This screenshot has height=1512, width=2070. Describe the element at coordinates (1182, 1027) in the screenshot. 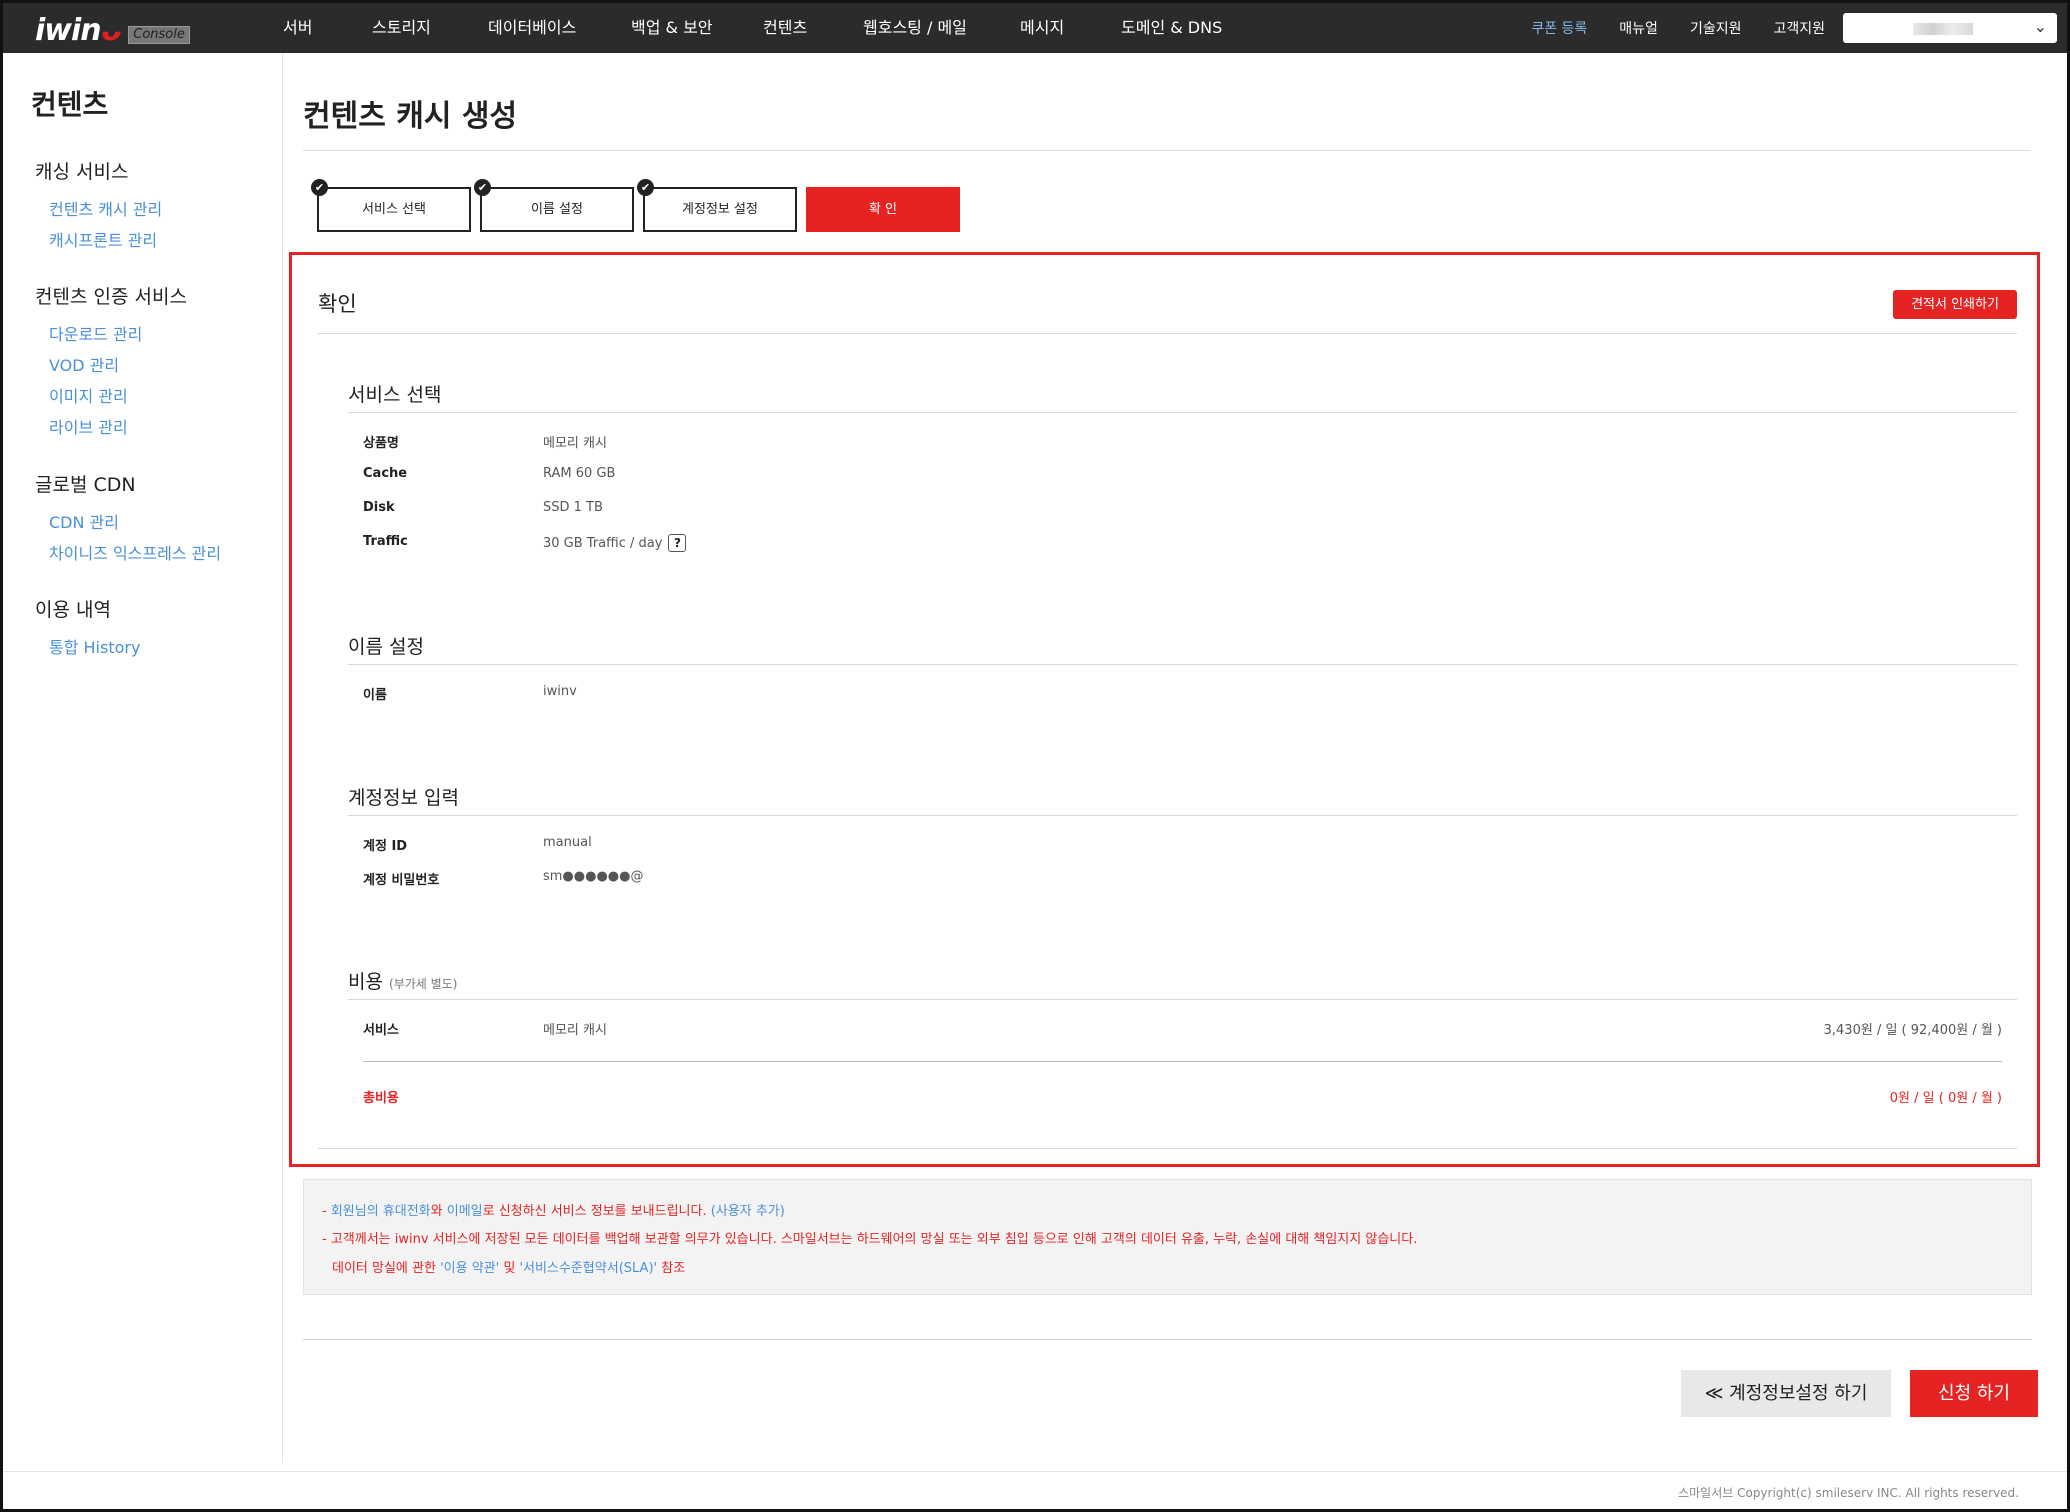

I see `cost-row: 서비스 메모리 캐시 3,430원 / 일 ( 92,400원 / 월 )` at that location.